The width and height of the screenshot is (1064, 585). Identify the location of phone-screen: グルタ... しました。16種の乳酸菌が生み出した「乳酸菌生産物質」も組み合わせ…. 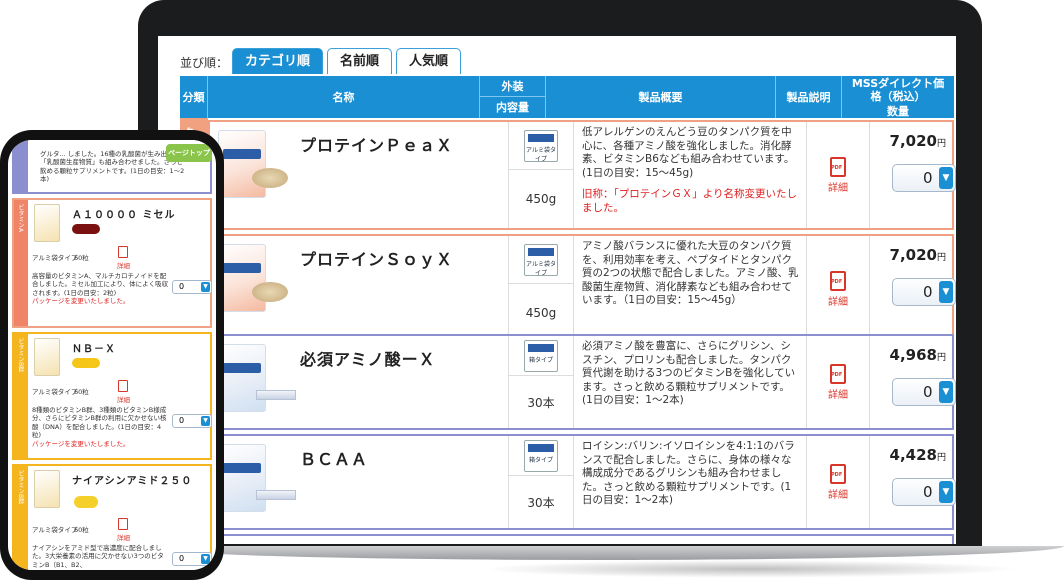
(112, 355).